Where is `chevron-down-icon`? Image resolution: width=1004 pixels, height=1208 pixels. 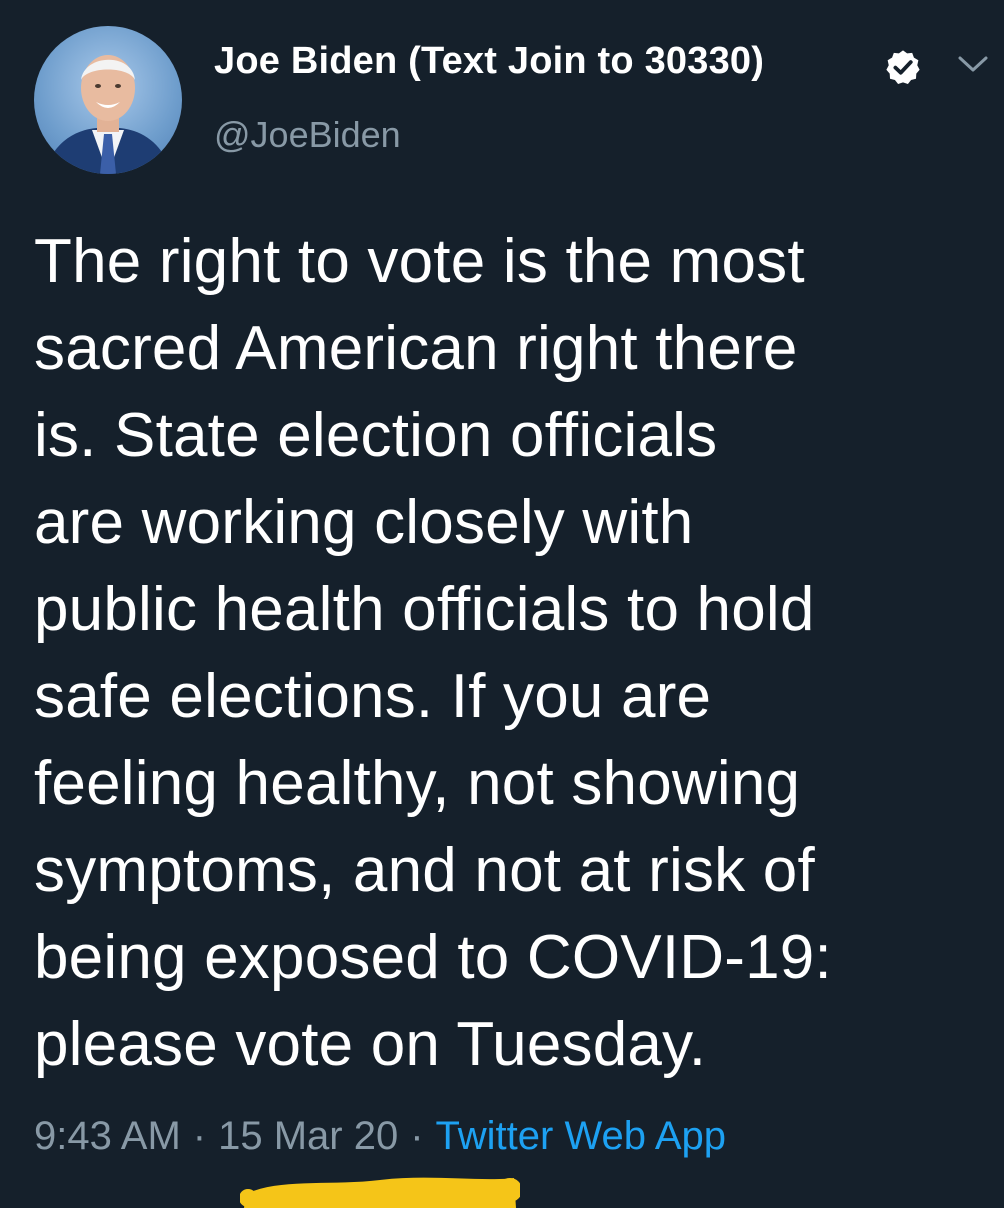 chevron-down-icon is located at coordinates (973, 64).